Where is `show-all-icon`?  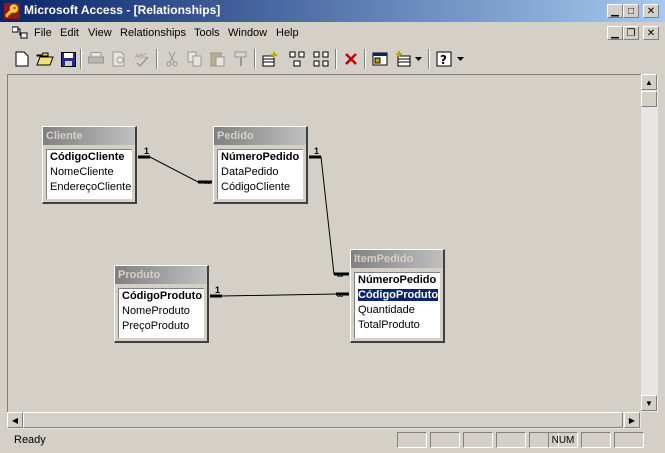 show-all-icon is located at coordinates (321, 59).